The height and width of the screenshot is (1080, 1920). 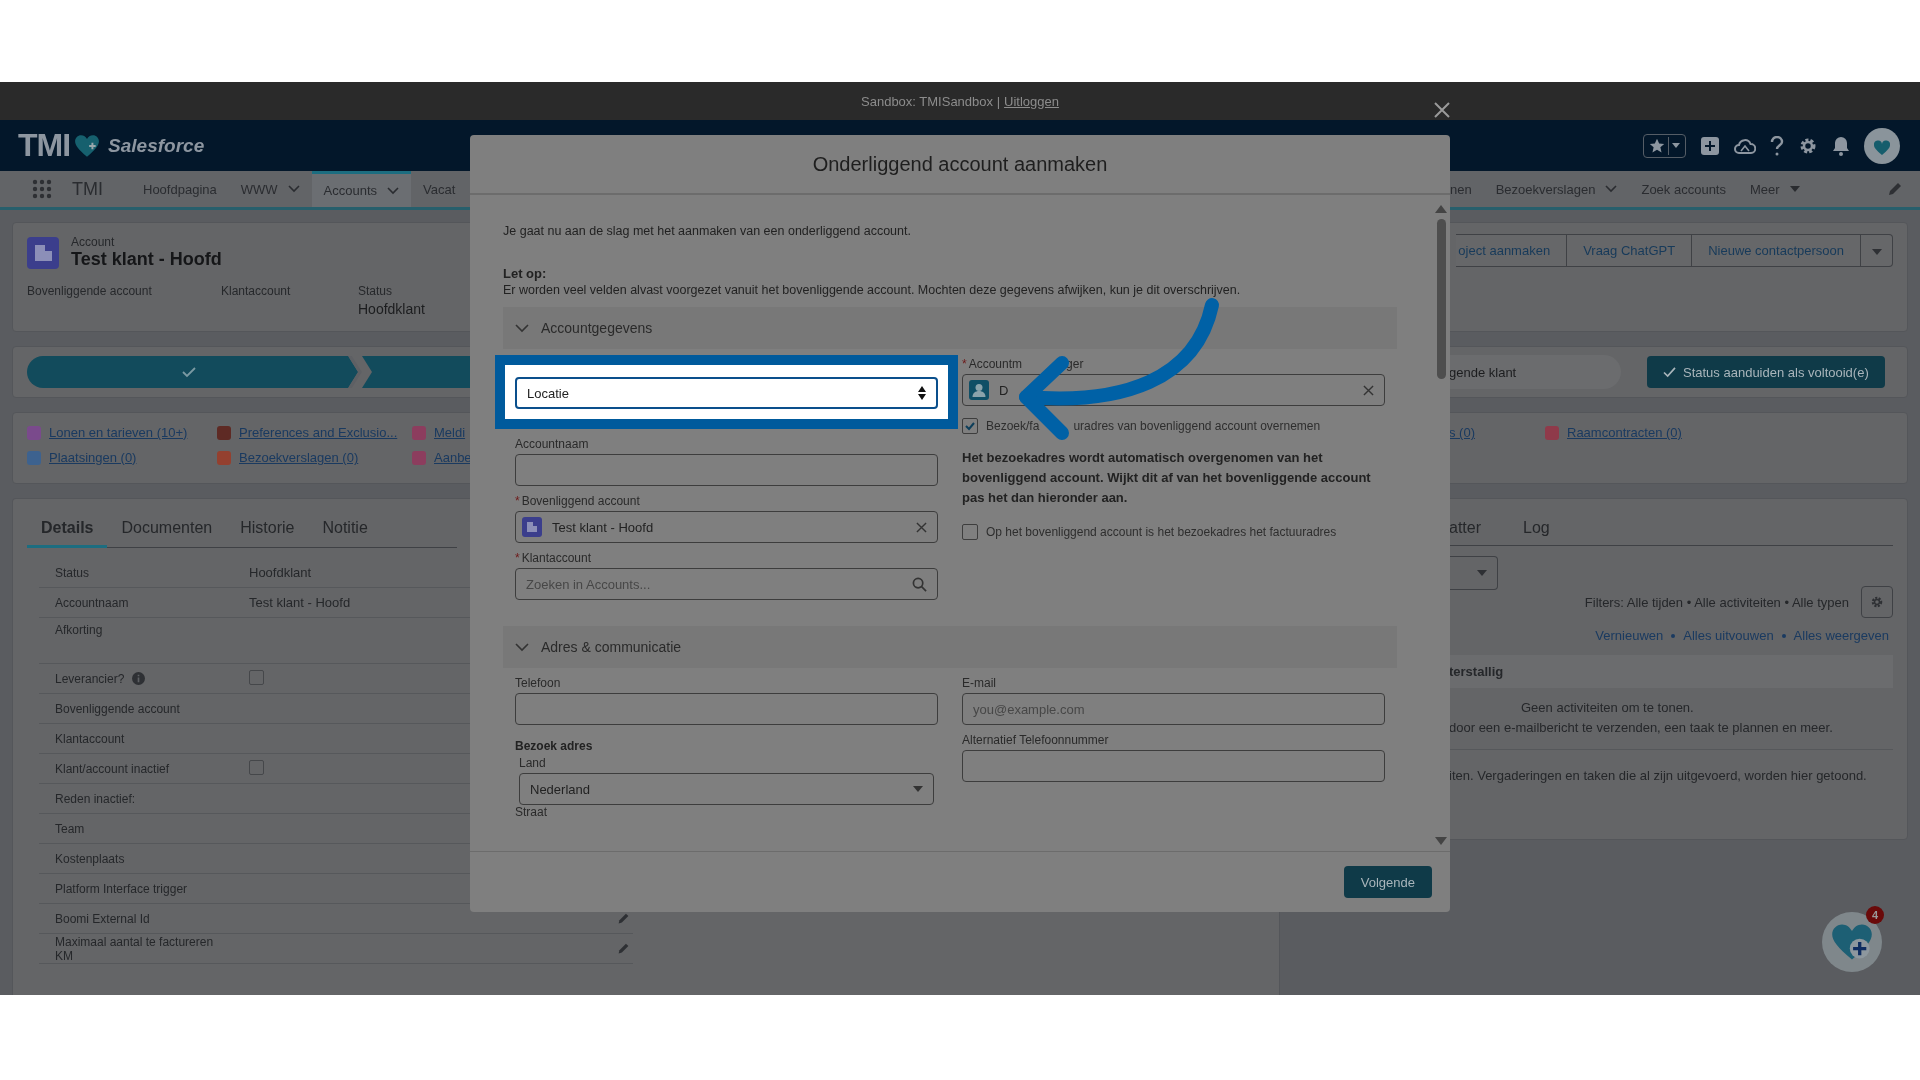 I want to click on record-type: Account, so click(x=93, y=242).